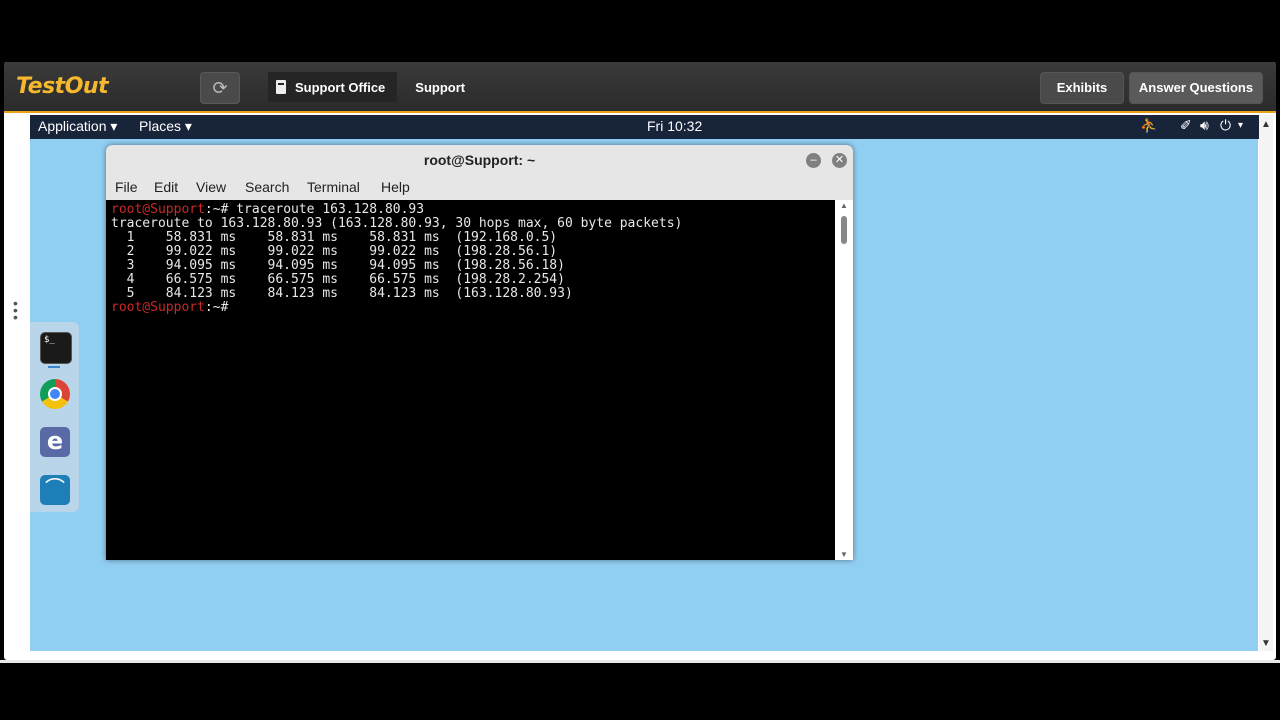  Describe the element at coordinates (440, 87) in the screenshot. I see `breadcrumb-label: Support` at that location.